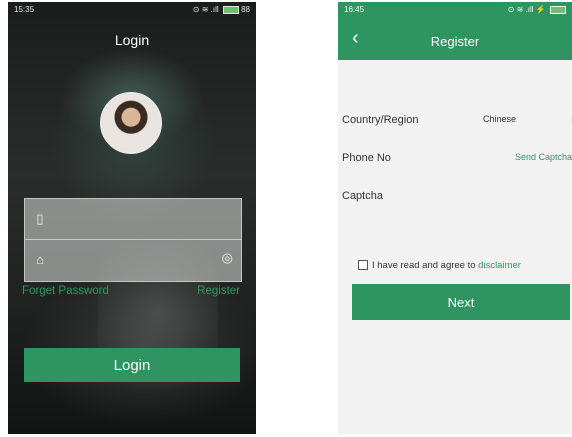 This screenshot has width=572, height=437. Describe the element at coordinates (205, 9) in the screenshot. I see `signal-icons: ⊙ ≋ .ıll` at that location.